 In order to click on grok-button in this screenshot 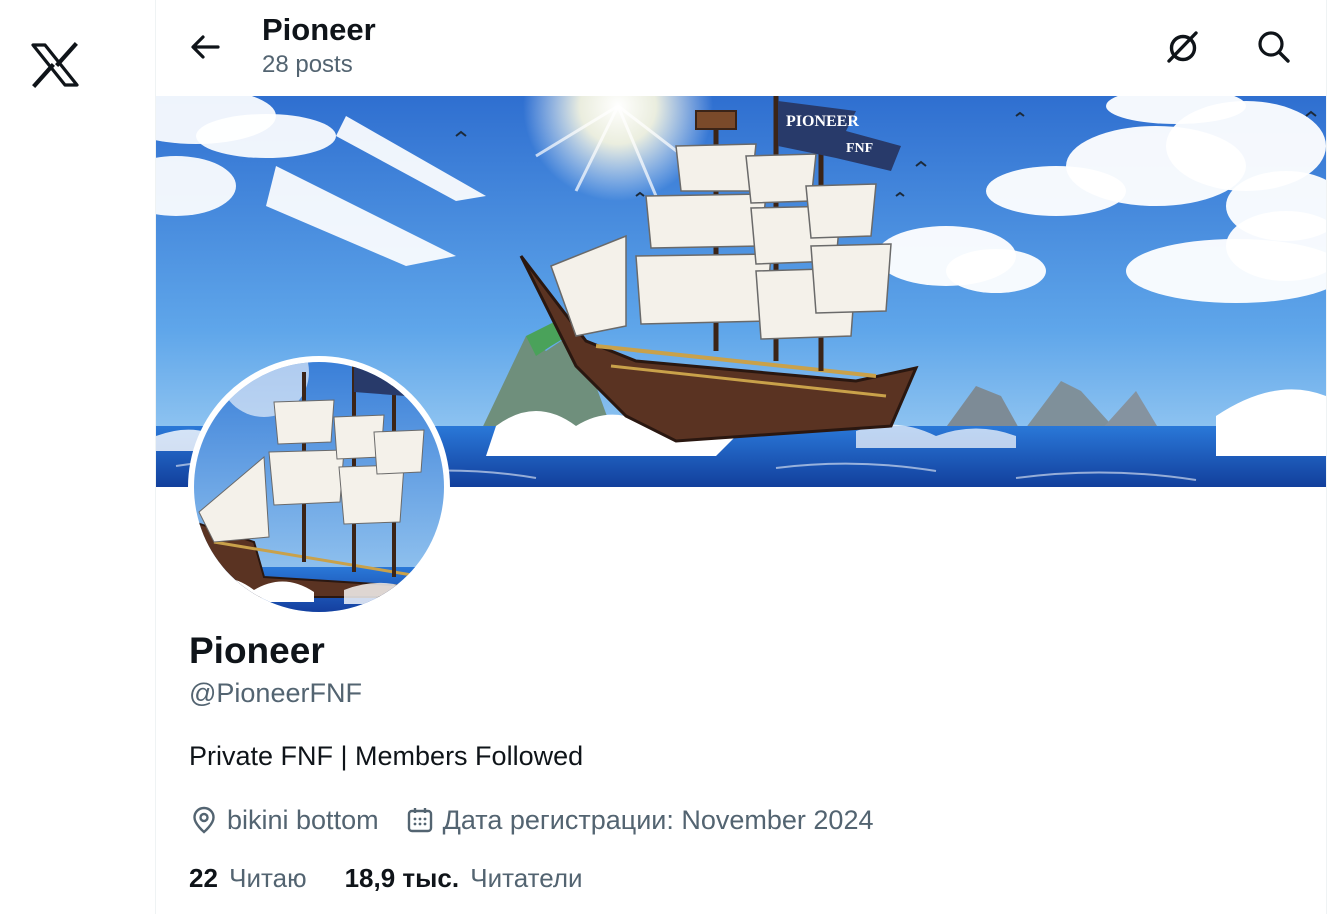, I will do `click(1183, 47)`.